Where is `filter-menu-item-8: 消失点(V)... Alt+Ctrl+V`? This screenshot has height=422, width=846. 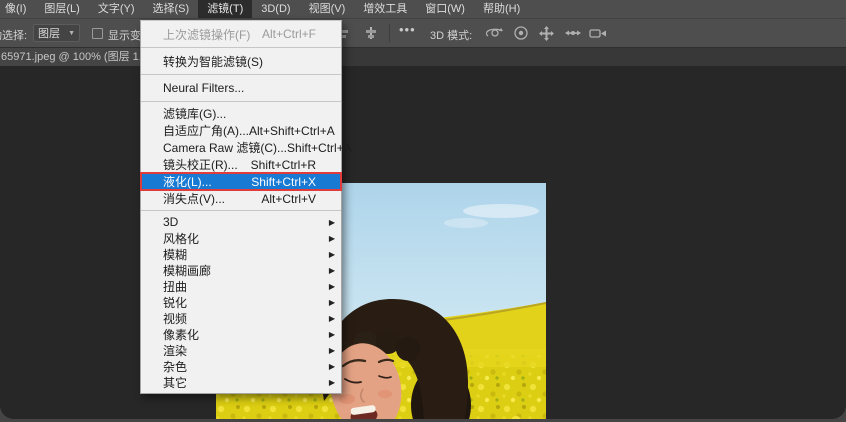 filter-menu-item-8: 消失点(V)... Alt+Ctrl+V is located at coordinates (241, 198).